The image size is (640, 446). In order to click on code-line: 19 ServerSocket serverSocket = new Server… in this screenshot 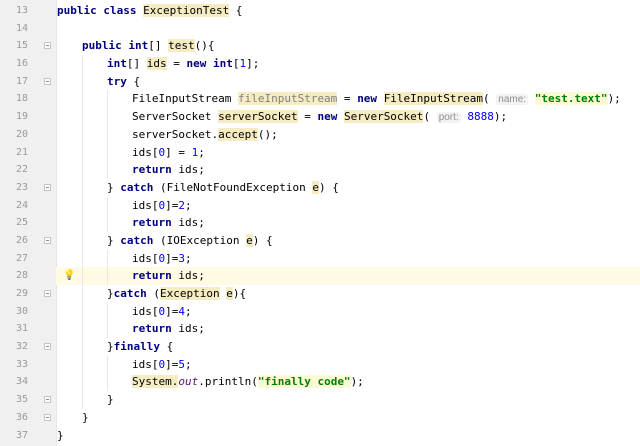, I will do `click(320, 117)`.